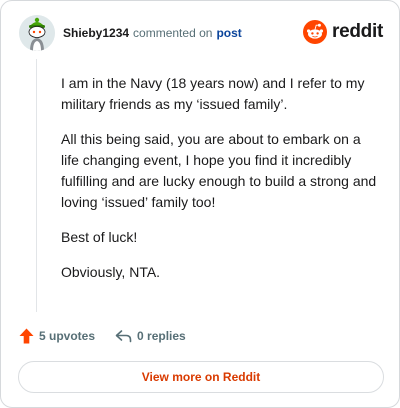  I want to click on username-link: Shieby1234, so click(96, 33).